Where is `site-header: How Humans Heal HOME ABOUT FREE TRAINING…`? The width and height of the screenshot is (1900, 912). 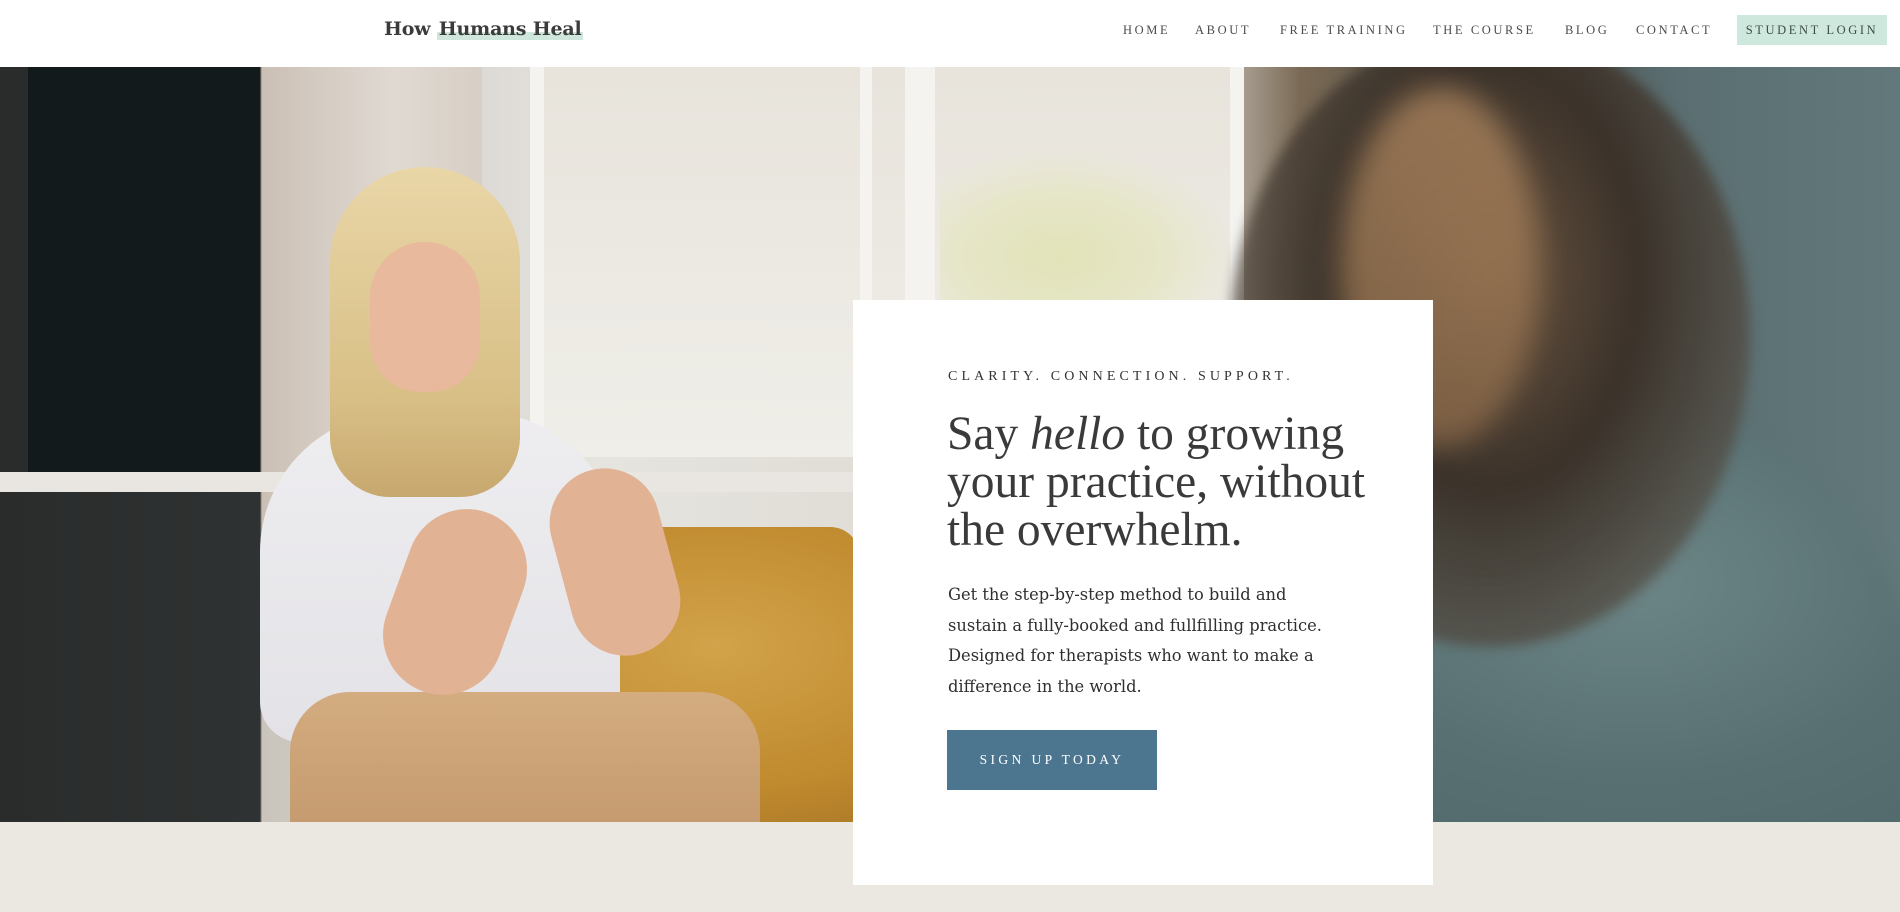
site-header: How Humans Heal HOME ABOUT FREE TRAINING… is located at coordinates (950, 33).